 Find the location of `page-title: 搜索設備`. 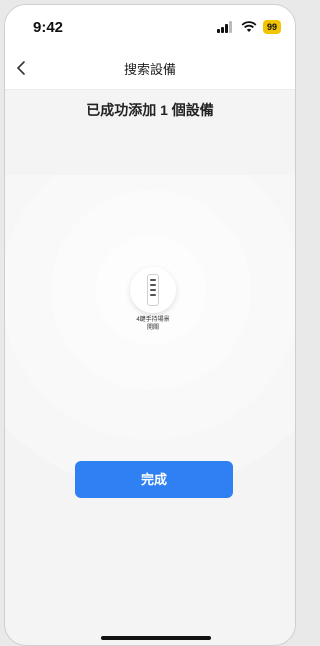

page-title: 搜索設備 is located at coordinates (149, 69).